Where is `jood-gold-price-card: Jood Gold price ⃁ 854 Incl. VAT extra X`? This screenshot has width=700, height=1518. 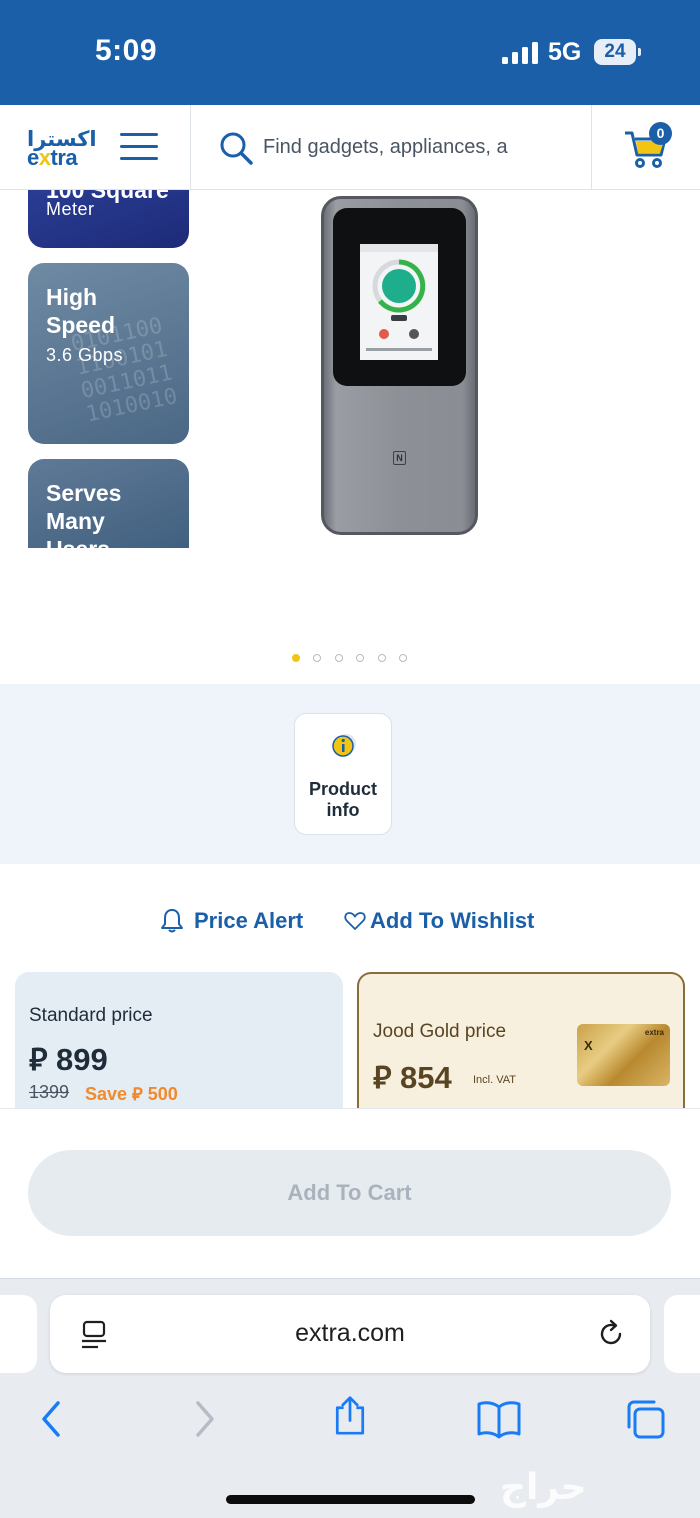 jood-gold-price-card: Jood Gold price ⃁ 854 Incl. VAT extra X is located at coordinates (521, 1040).